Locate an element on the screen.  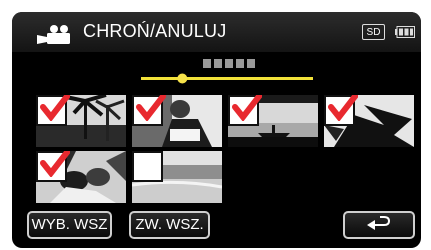
video-camera-icon is located at coordinates (53, 34).